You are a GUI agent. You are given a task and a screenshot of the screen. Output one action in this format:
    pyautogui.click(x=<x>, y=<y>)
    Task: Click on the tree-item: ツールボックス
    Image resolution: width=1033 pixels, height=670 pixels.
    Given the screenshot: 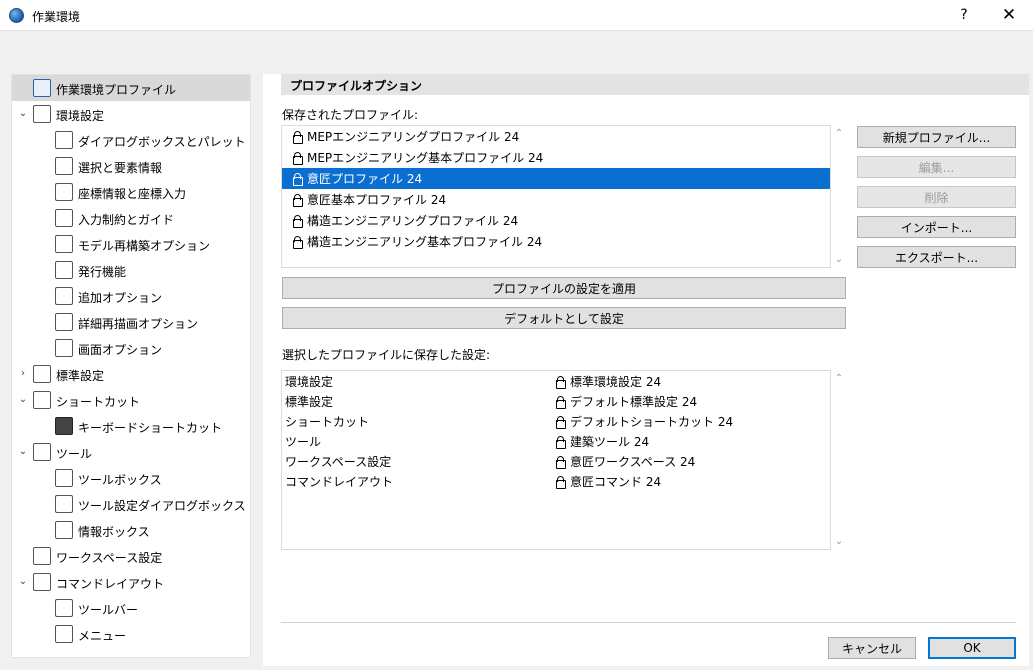 What is the action you would take?
    pyautogui.click(x=131, y=478)
    